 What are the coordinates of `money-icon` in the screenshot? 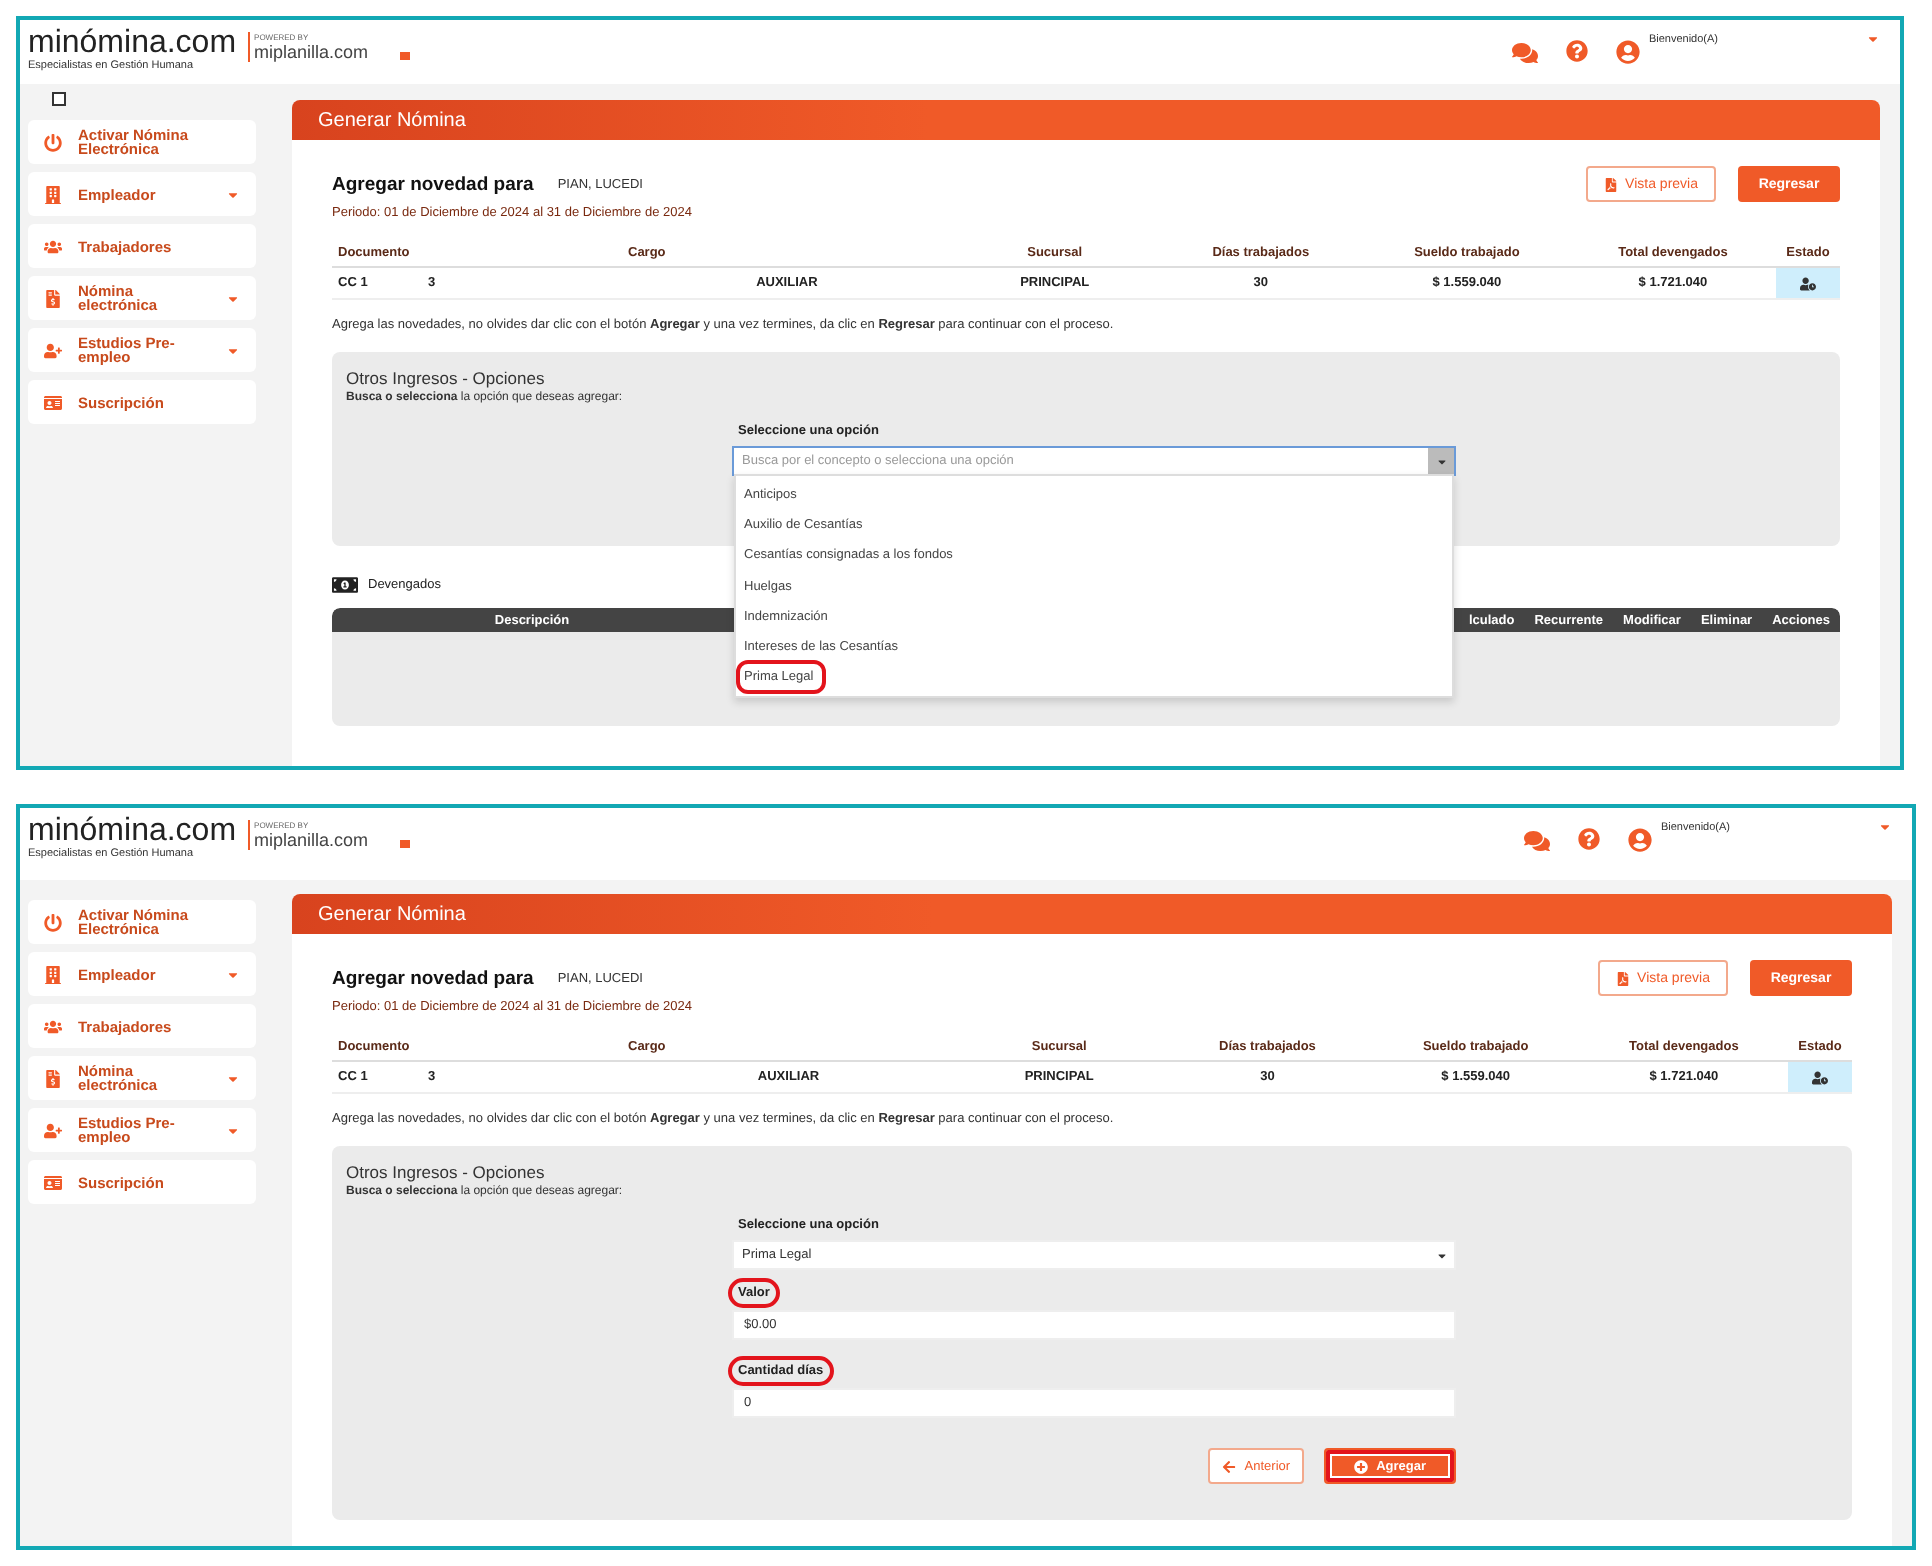 It's located at (345, 585).